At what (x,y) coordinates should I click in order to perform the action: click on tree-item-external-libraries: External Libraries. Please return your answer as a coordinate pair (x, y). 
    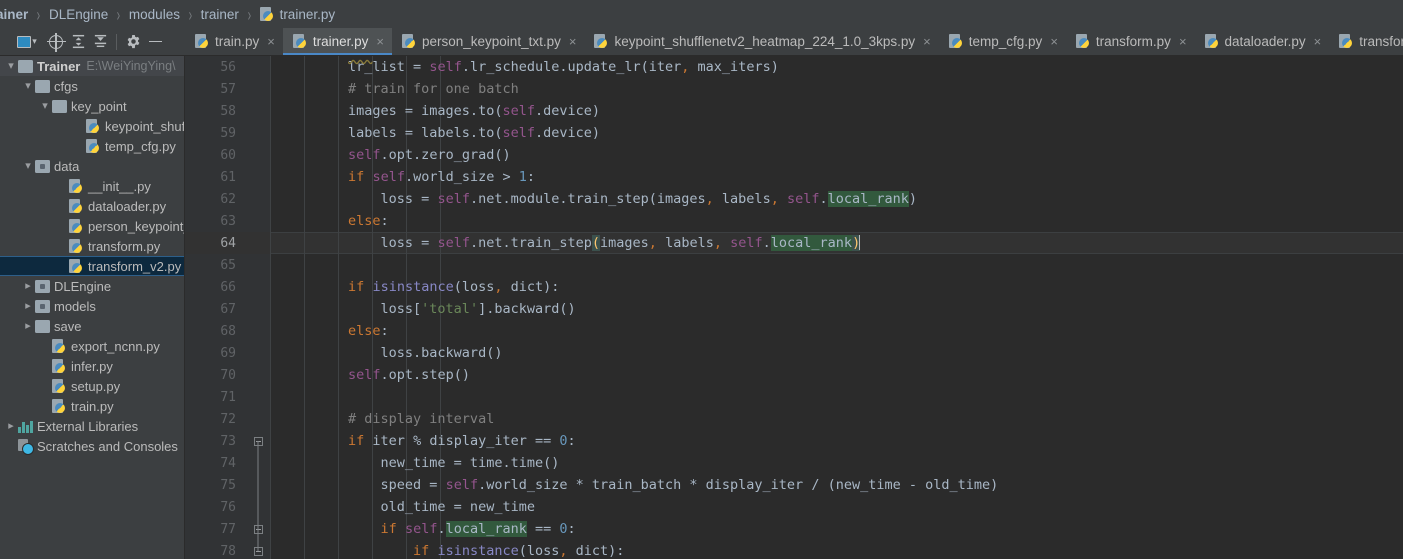
    Looking at the image, I should click on (92, 426).